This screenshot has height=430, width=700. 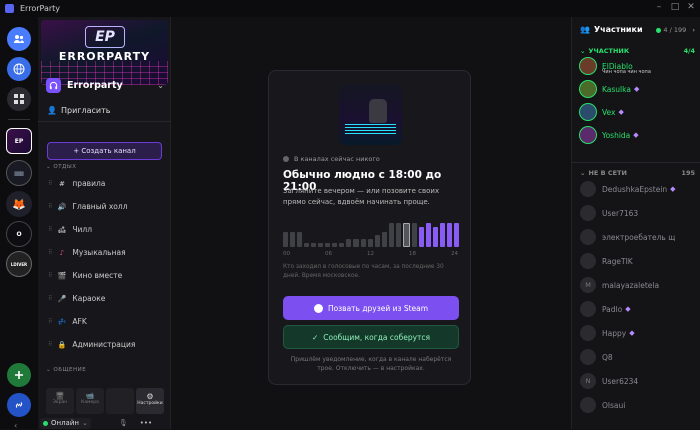 I want to click on maximize-icon: □, so click(x=675, y=8).